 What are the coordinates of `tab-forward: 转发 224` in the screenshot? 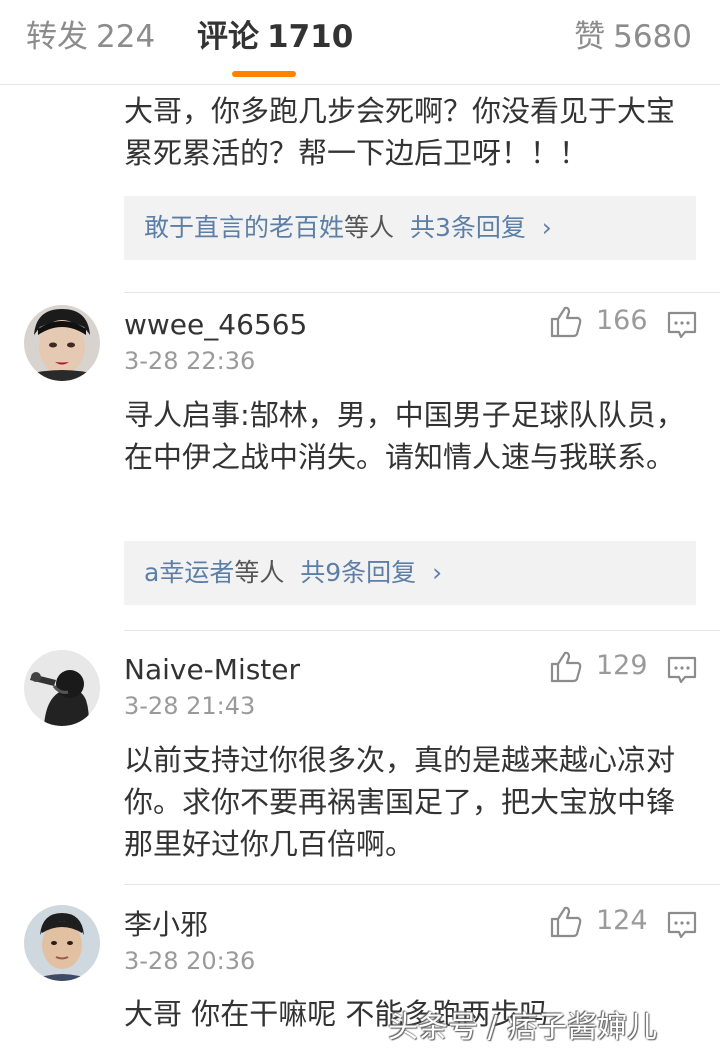 It's located at (90, 37).